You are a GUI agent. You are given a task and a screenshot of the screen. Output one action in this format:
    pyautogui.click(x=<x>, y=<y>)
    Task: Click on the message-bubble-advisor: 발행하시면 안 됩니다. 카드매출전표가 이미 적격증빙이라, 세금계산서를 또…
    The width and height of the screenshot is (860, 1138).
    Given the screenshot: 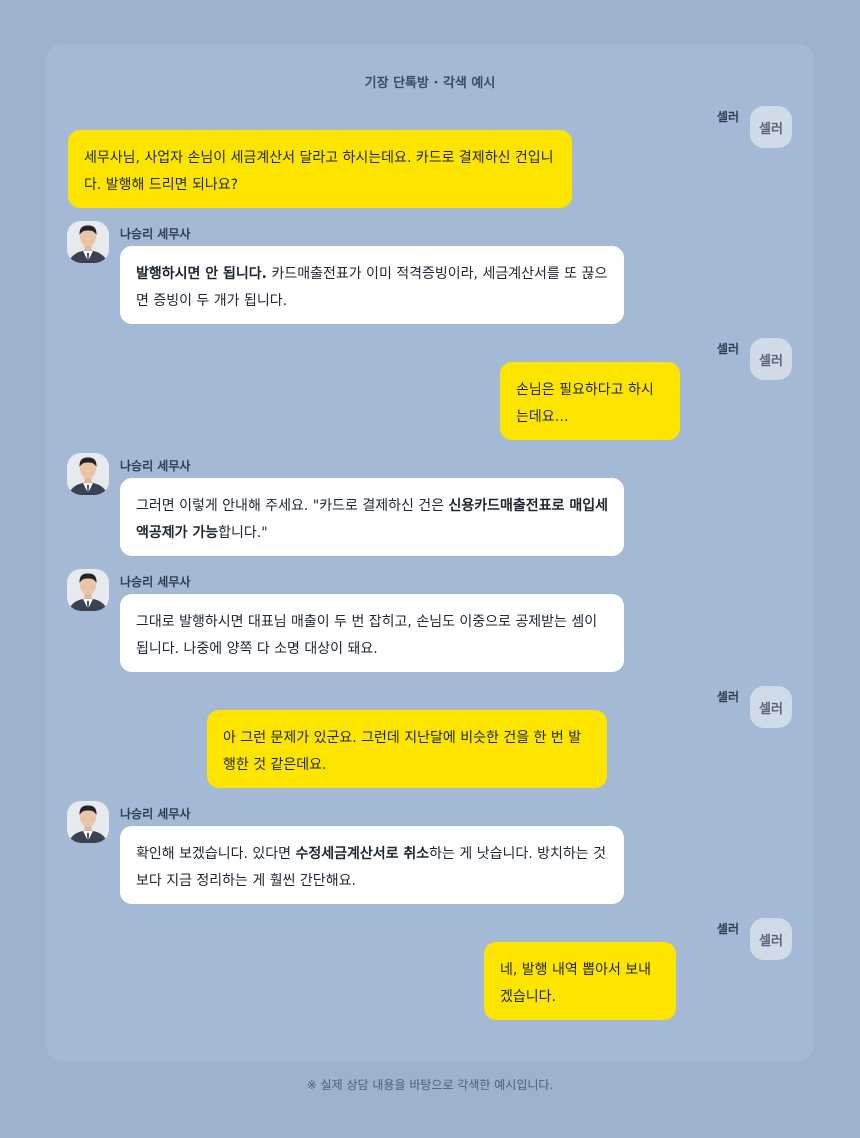 What is the action you would take?
    pyautogui.click(x=372, y=285)
    